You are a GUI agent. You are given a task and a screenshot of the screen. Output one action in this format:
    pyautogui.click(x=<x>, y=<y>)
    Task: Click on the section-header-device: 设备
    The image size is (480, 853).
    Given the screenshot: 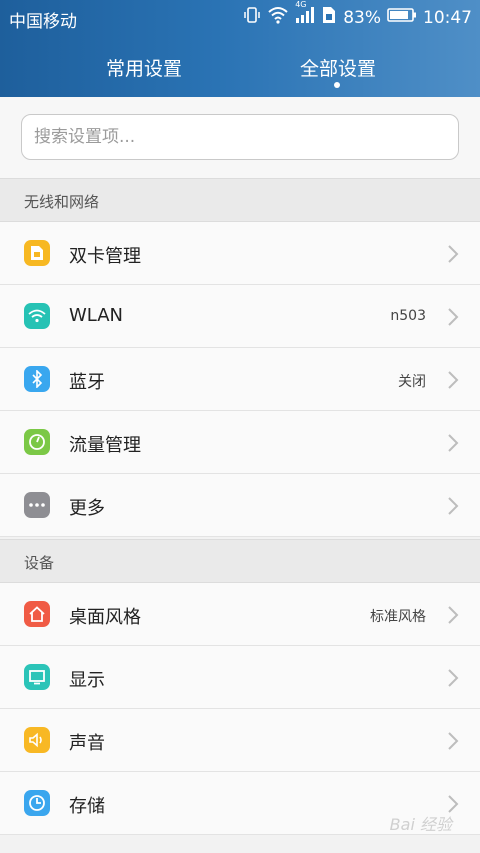 What is the action you would take?
    pyautogui.click(x=240, y=561)
    